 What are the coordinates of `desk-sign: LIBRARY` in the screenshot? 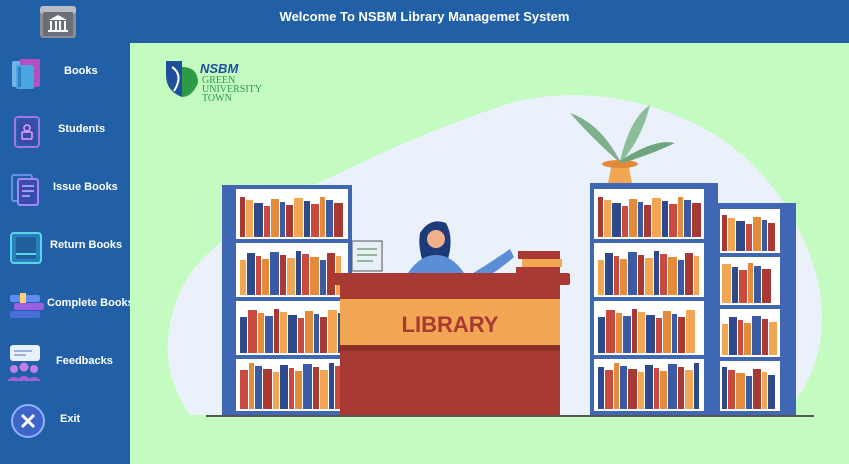 It's located at (450, 324).